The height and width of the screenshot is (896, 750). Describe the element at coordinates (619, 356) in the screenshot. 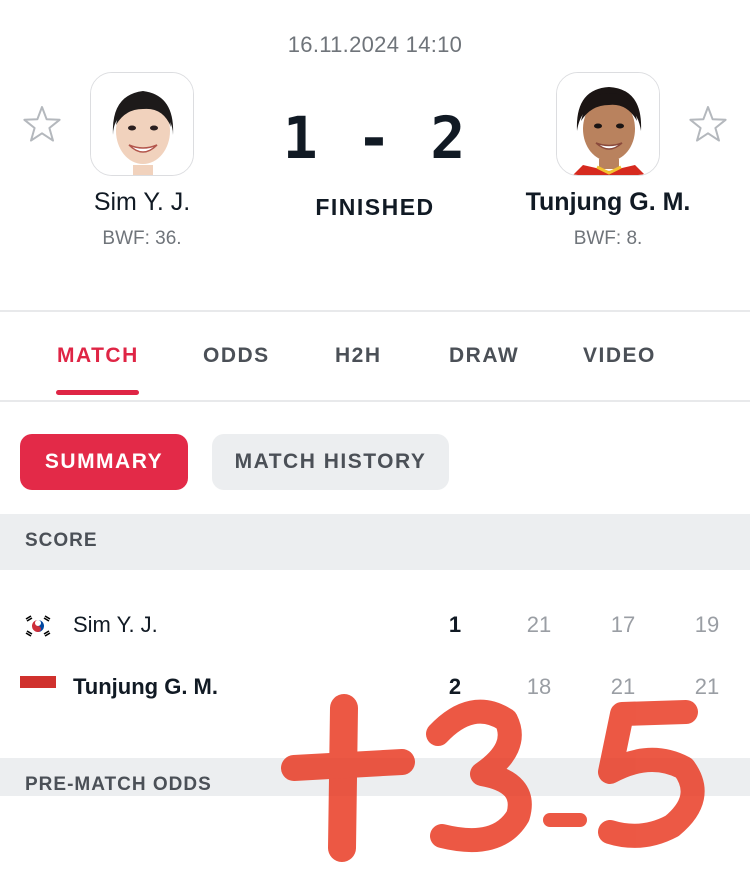

I see `tab-video: VIDEO` at that location.